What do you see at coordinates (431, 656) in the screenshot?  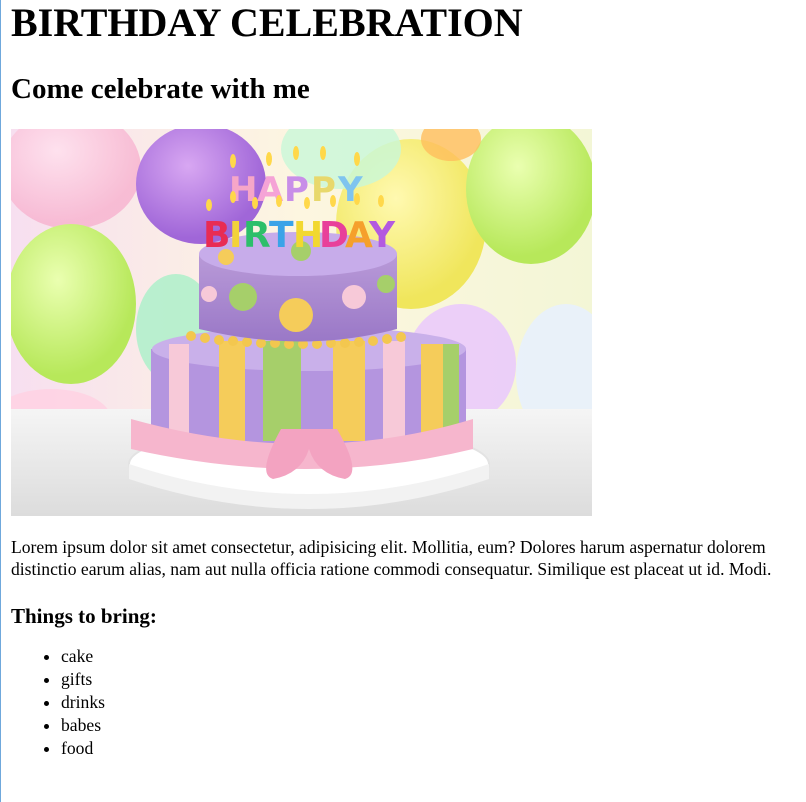 I see `list-item: cake` at bounding box center [431, 656].